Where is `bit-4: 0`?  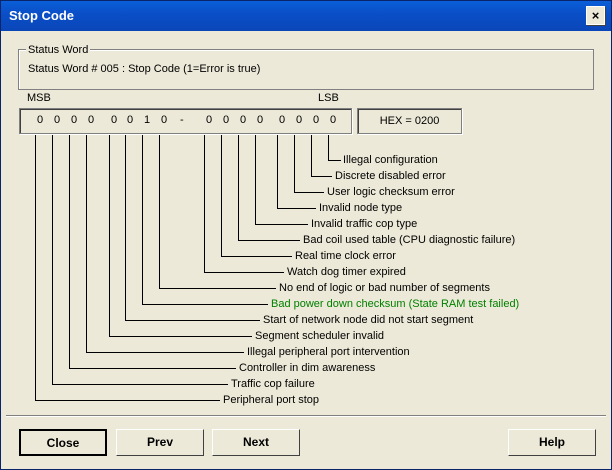
bit-4: 0 is located at coordinates (260, 120).